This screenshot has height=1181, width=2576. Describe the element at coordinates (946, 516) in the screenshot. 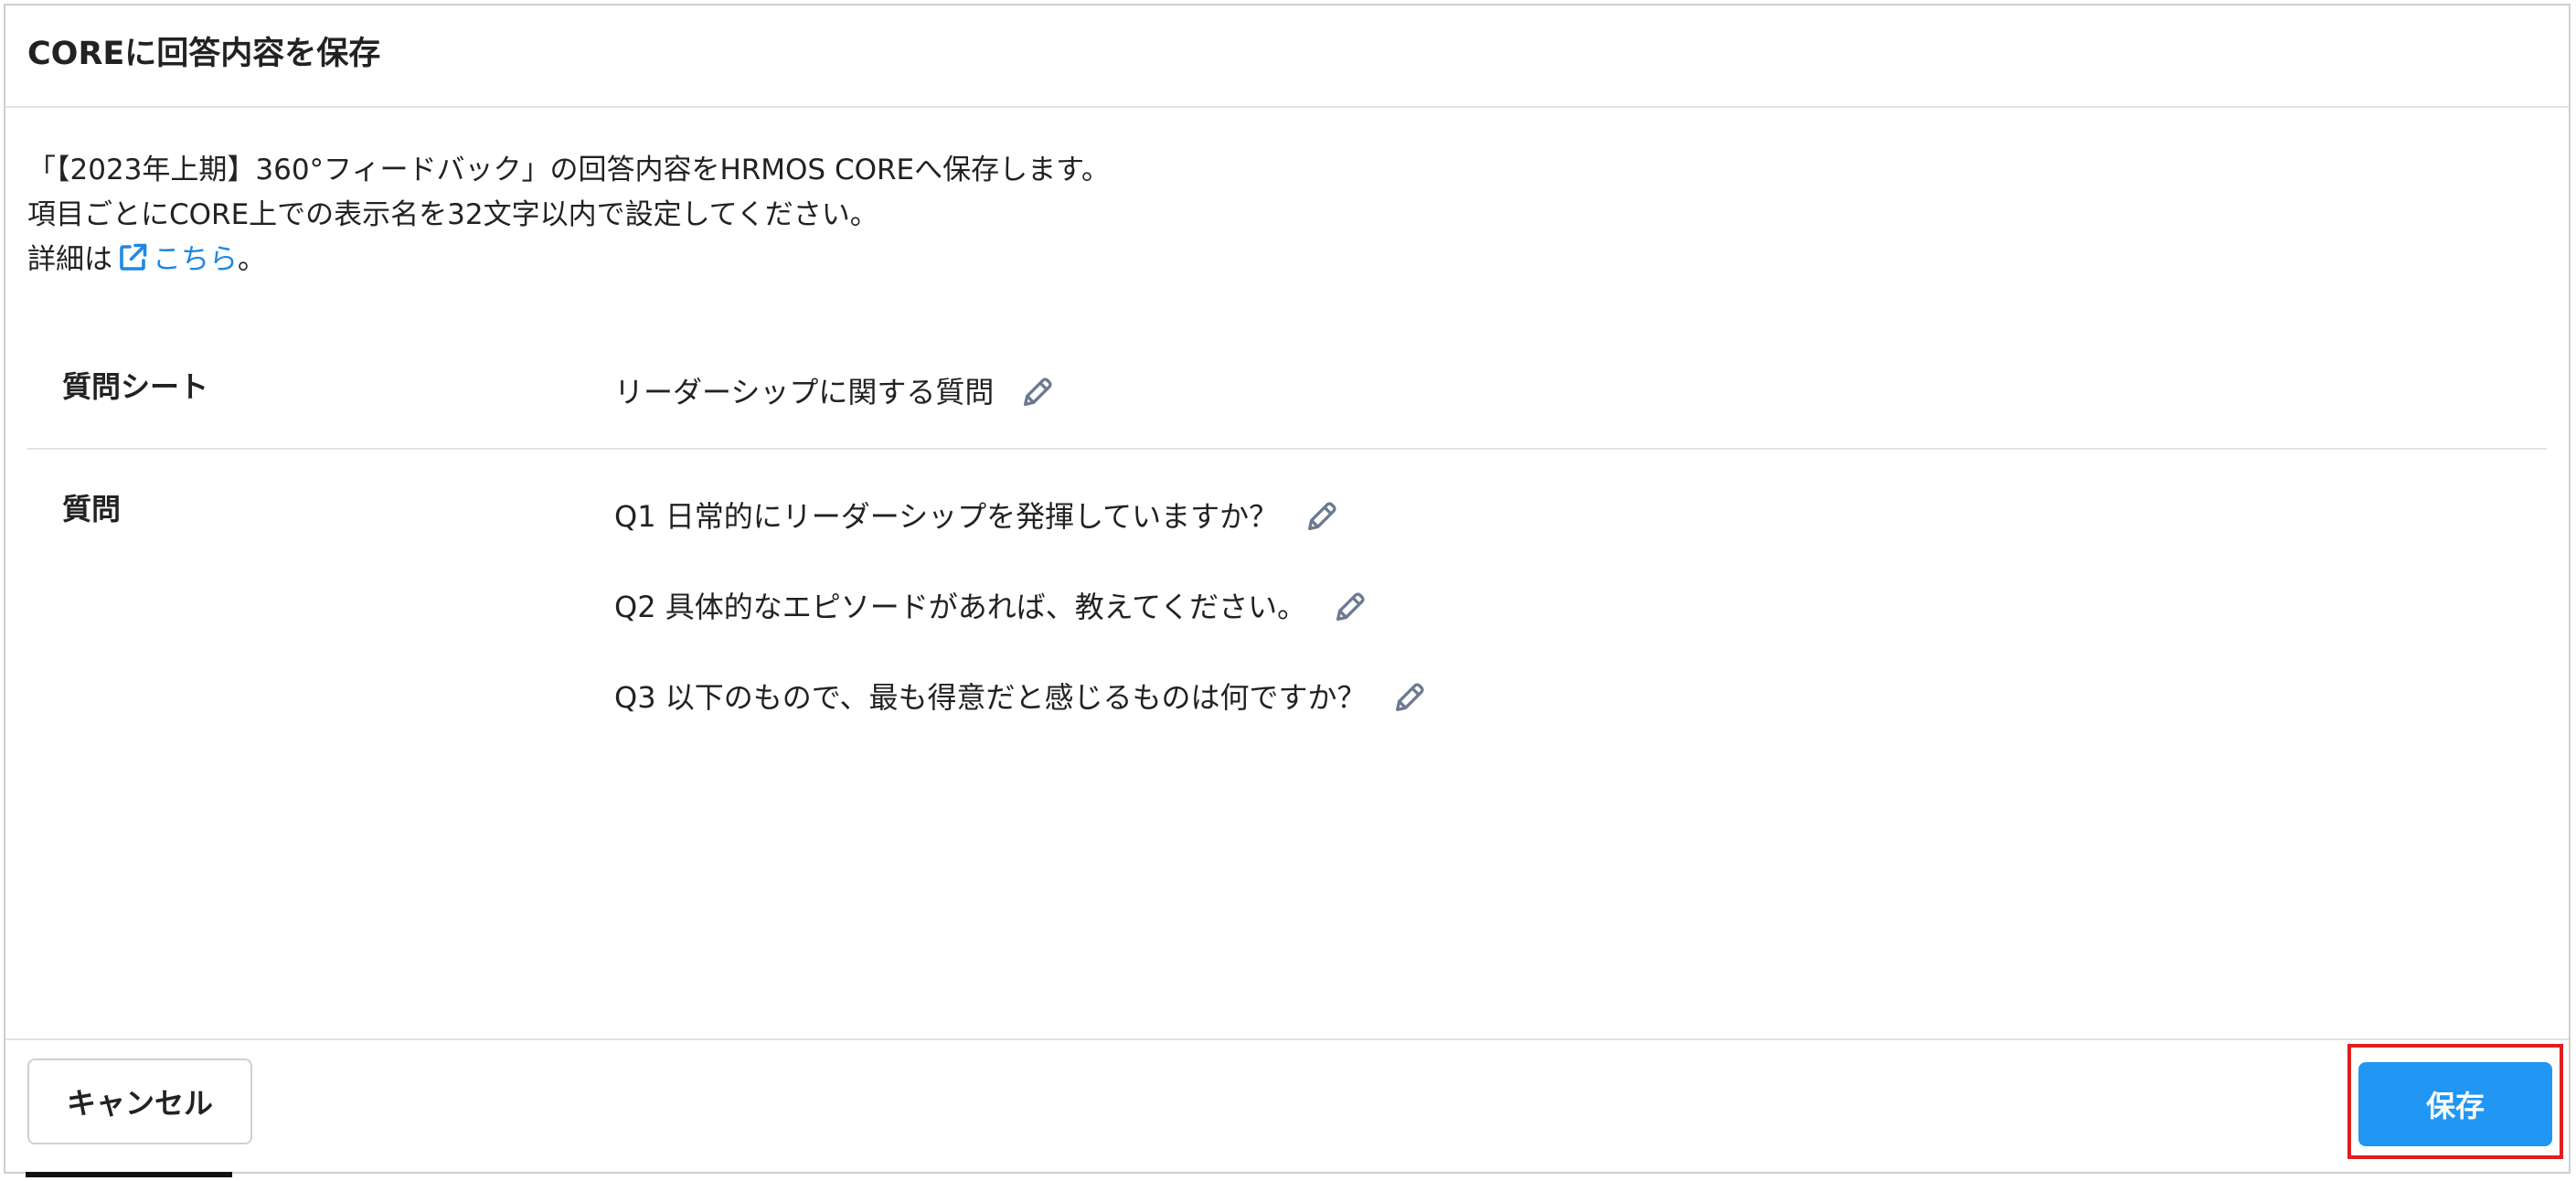

I see `question-text: Q1 日常的にリーダーシップを発揮していますか？` at that location.